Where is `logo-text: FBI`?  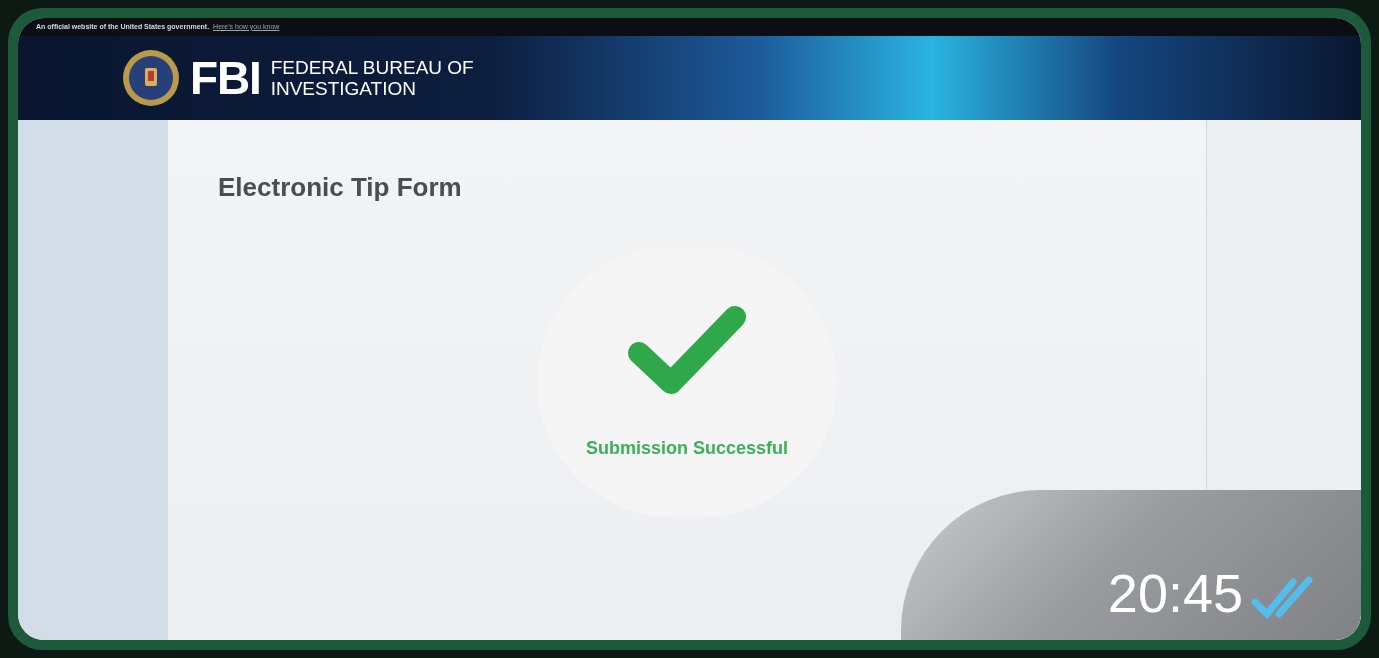 logo-text: FBI is located at coordinates (225, 78).